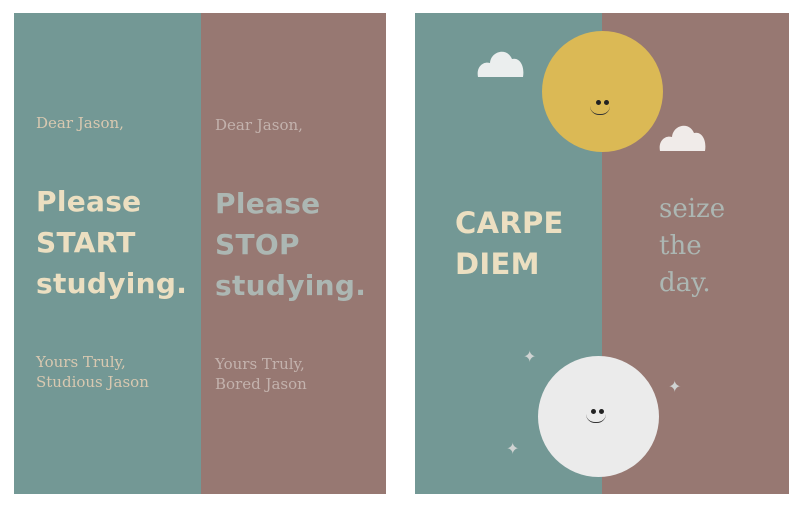  I want to click on signature-left-line2: Studious Jason, so click(92, 382).